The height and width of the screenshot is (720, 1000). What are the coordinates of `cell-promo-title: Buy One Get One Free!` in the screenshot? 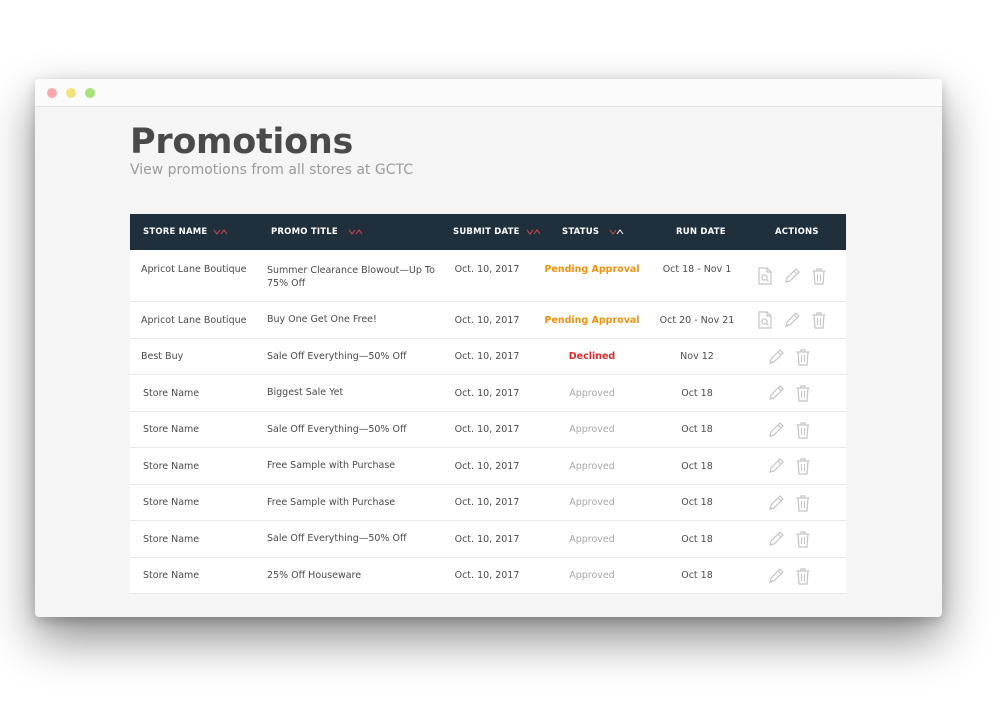 It's located at (322, 320).